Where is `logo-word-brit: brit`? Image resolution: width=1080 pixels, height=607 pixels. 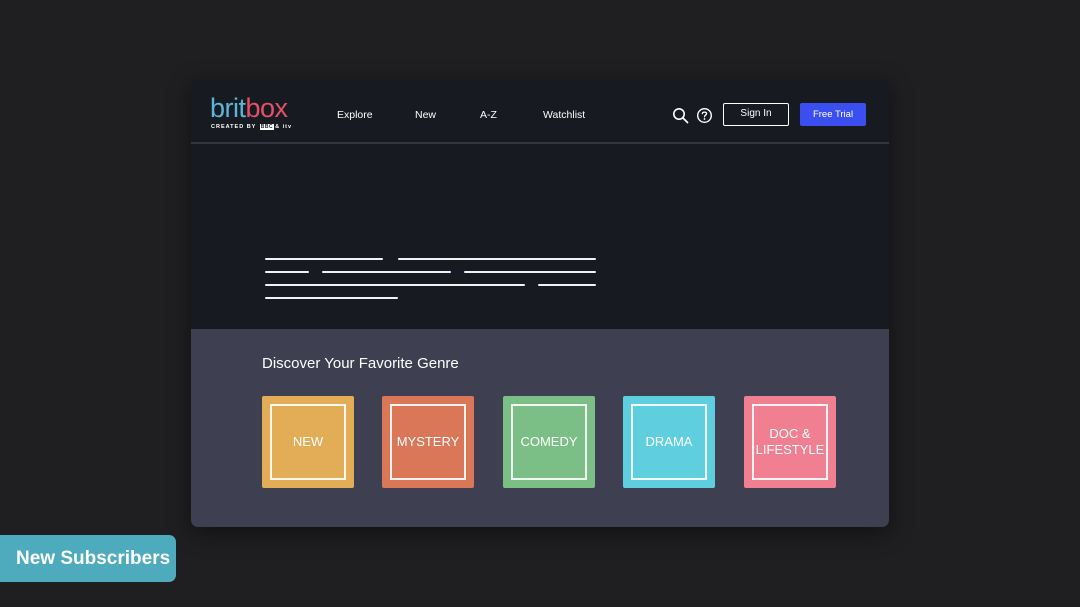 logo-word-brit: brit is located at coordinates (228, 108).